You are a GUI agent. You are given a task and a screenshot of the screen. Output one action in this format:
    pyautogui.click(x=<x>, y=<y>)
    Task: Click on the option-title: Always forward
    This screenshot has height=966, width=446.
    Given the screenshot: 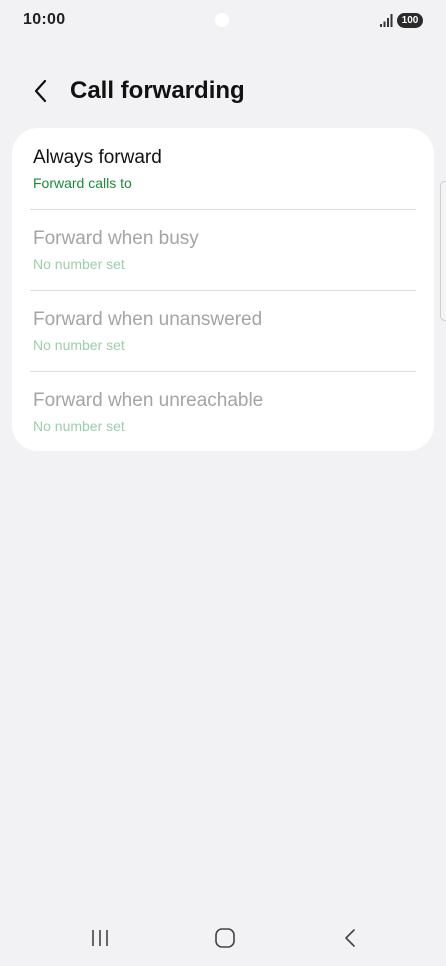 What is the action you would take?
    pyautogui.click(x=97, y=157)
    